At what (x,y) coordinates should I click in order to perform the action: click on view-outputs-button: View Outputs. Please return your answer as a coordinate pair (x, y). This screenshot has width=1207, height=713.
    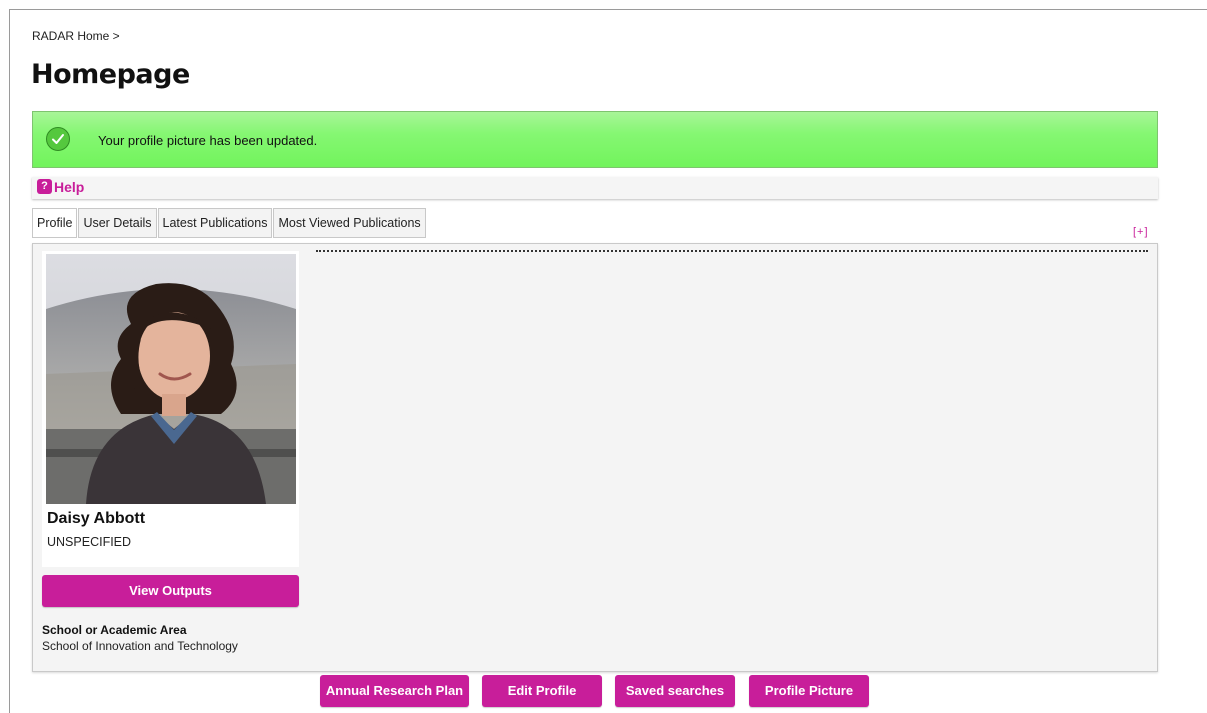
    Looking at the image, I should click on (170, 591).